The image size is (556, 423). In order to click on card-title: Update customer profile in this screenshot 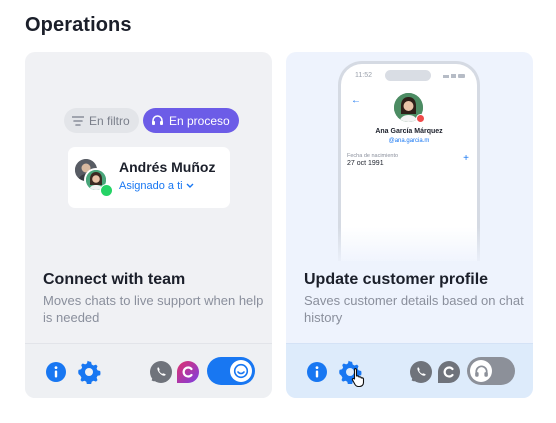, I will do `click(396, 279)`.